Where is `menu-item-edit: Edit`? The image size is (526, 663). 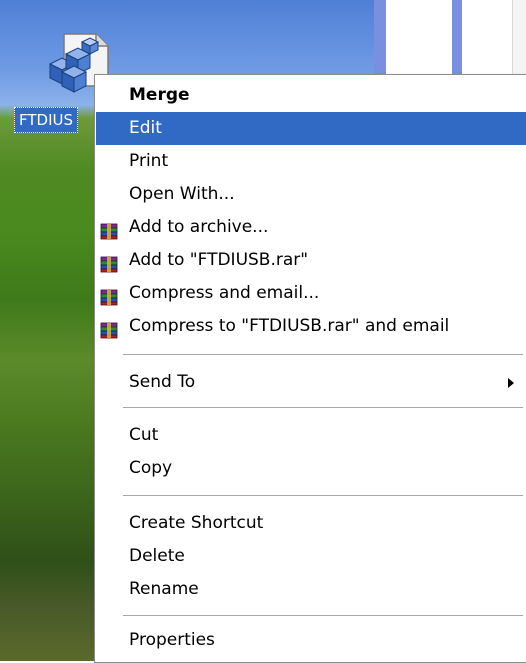 menu-item-edit: Edit is located at coordinates (311, 128).